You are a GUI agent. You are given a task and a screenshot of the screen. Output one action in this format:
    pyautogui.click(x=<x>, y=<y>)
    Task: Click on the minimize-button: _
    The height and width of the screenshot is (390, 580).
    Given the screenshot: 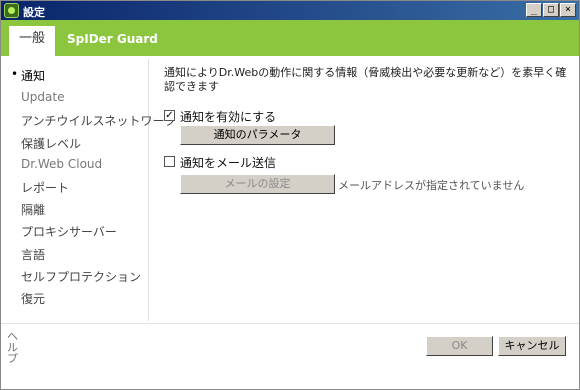 What is the action you would take?
    pyautogui.click(x=534, y=10)
    